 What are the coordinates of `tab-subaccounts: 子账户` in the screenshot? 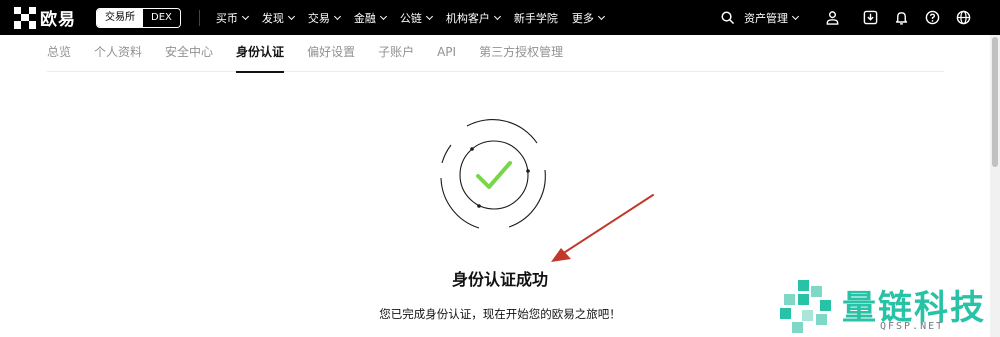 It's located at (396, 53).